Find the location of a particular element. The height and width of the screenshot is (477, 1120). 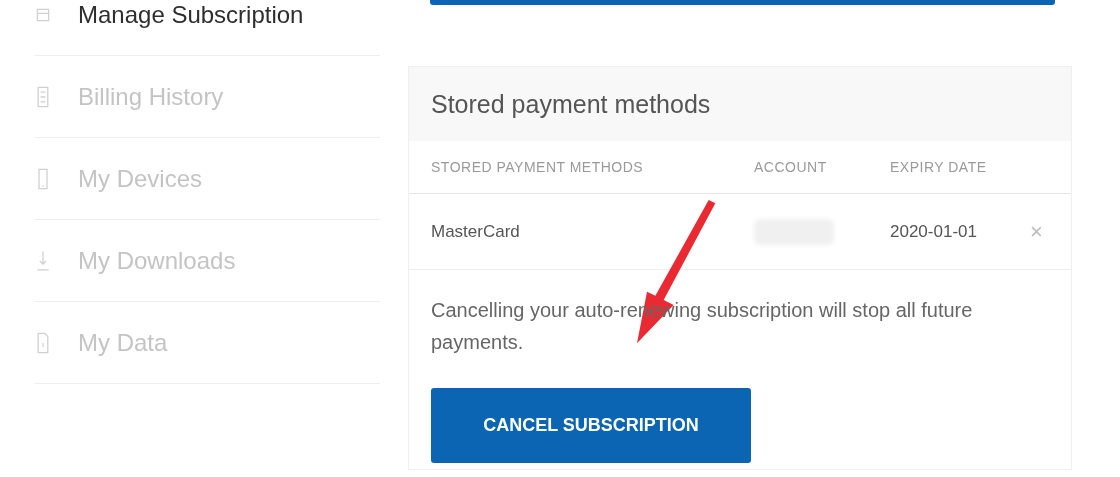

sidebar-label: My Devices is located at coordinates (140, 178).